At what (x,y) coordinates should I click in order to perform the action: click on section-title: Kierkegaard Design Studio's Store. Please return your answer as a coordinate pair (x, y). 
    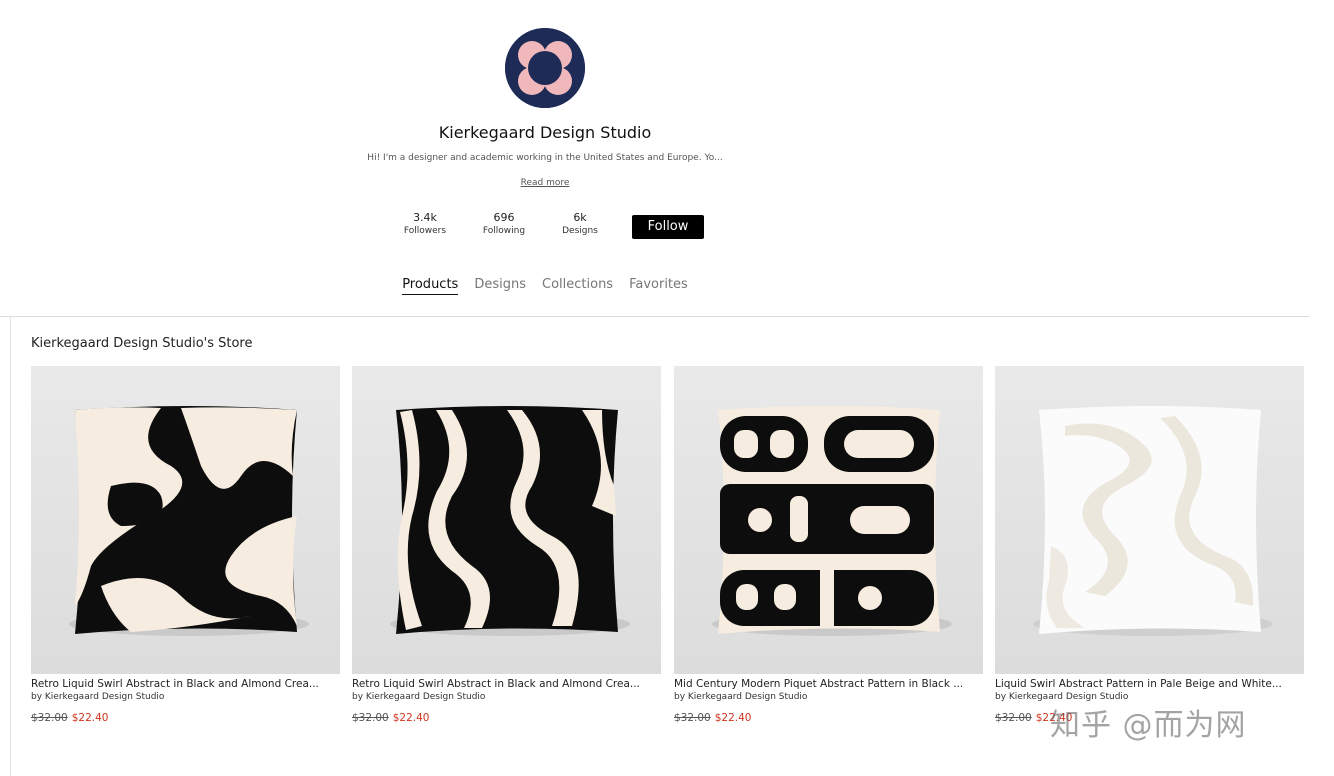
    Looking at the image, I should click on (142, 343).